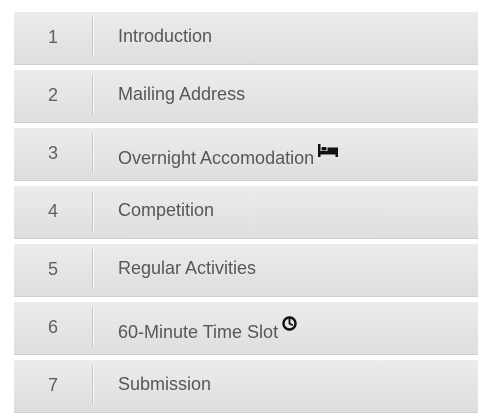  What do you see at coordinates (198, 332) in the screenshot?
I see `step-label-text: 60-Minute Time Slot` at bounding box center [198, 332].